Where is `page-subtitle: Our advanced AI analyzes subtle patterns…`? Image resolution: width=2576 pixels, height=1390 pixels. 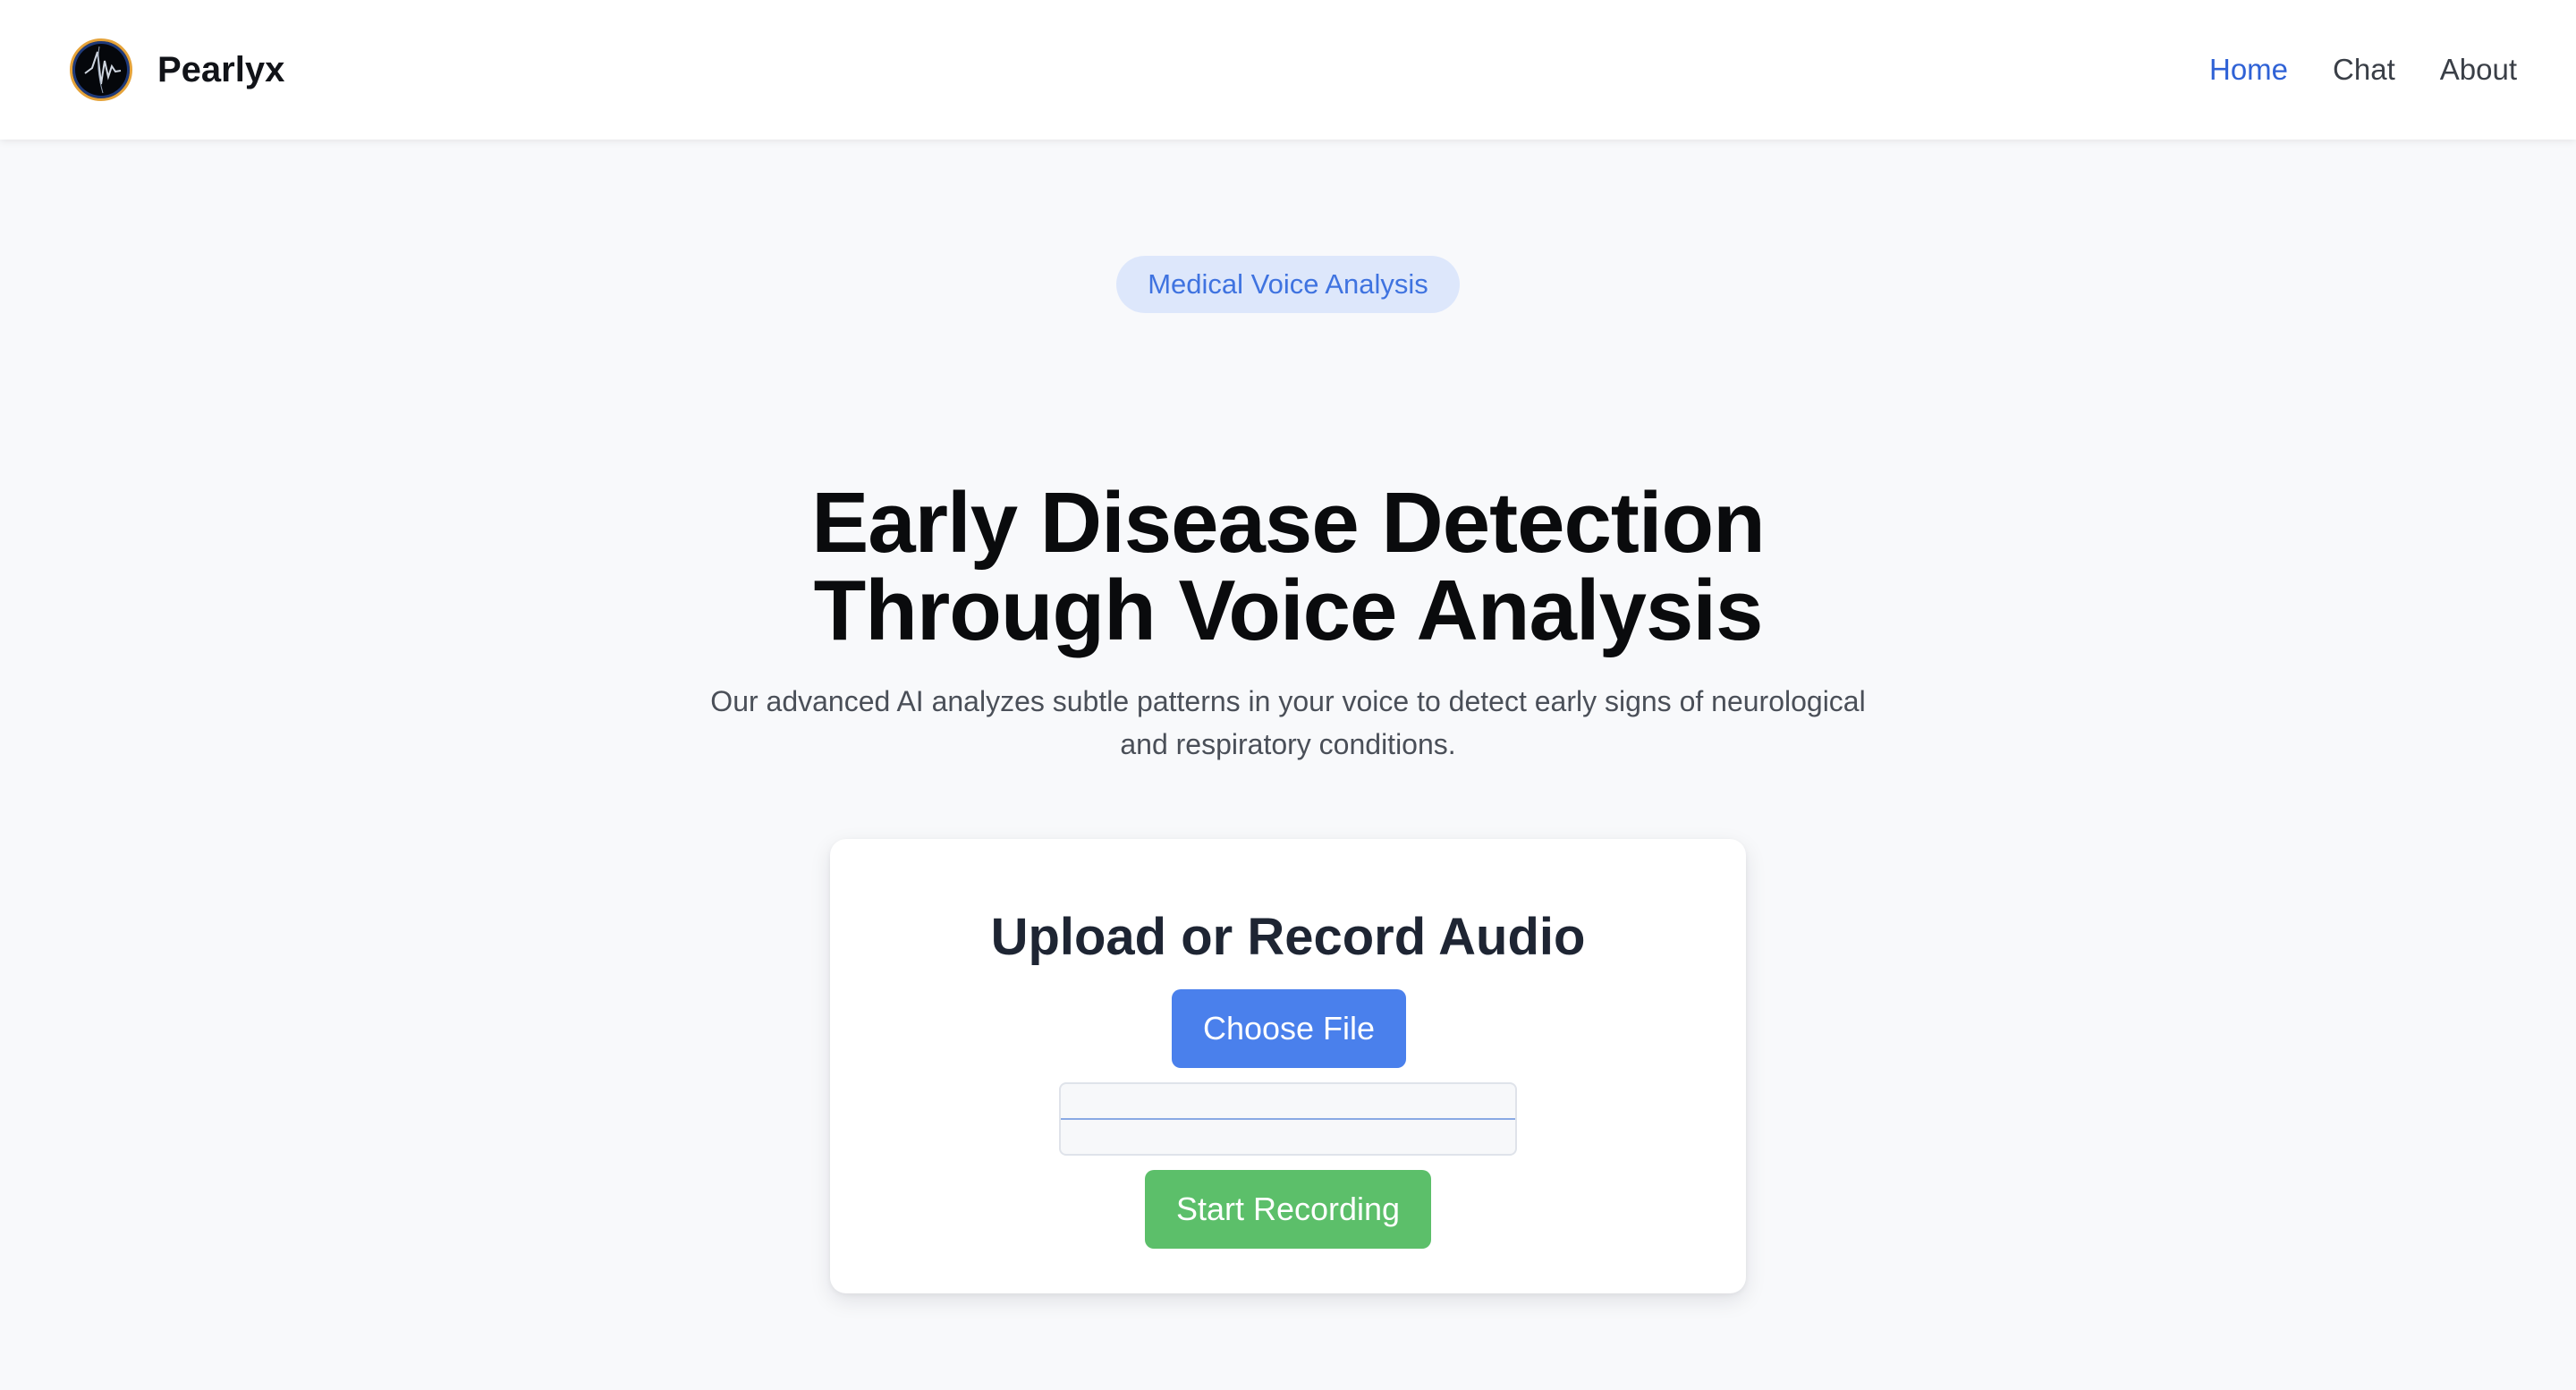
page-subtitle: Our advanced AI analyzes subtle patterns… is located at coordinates (1288, 723).